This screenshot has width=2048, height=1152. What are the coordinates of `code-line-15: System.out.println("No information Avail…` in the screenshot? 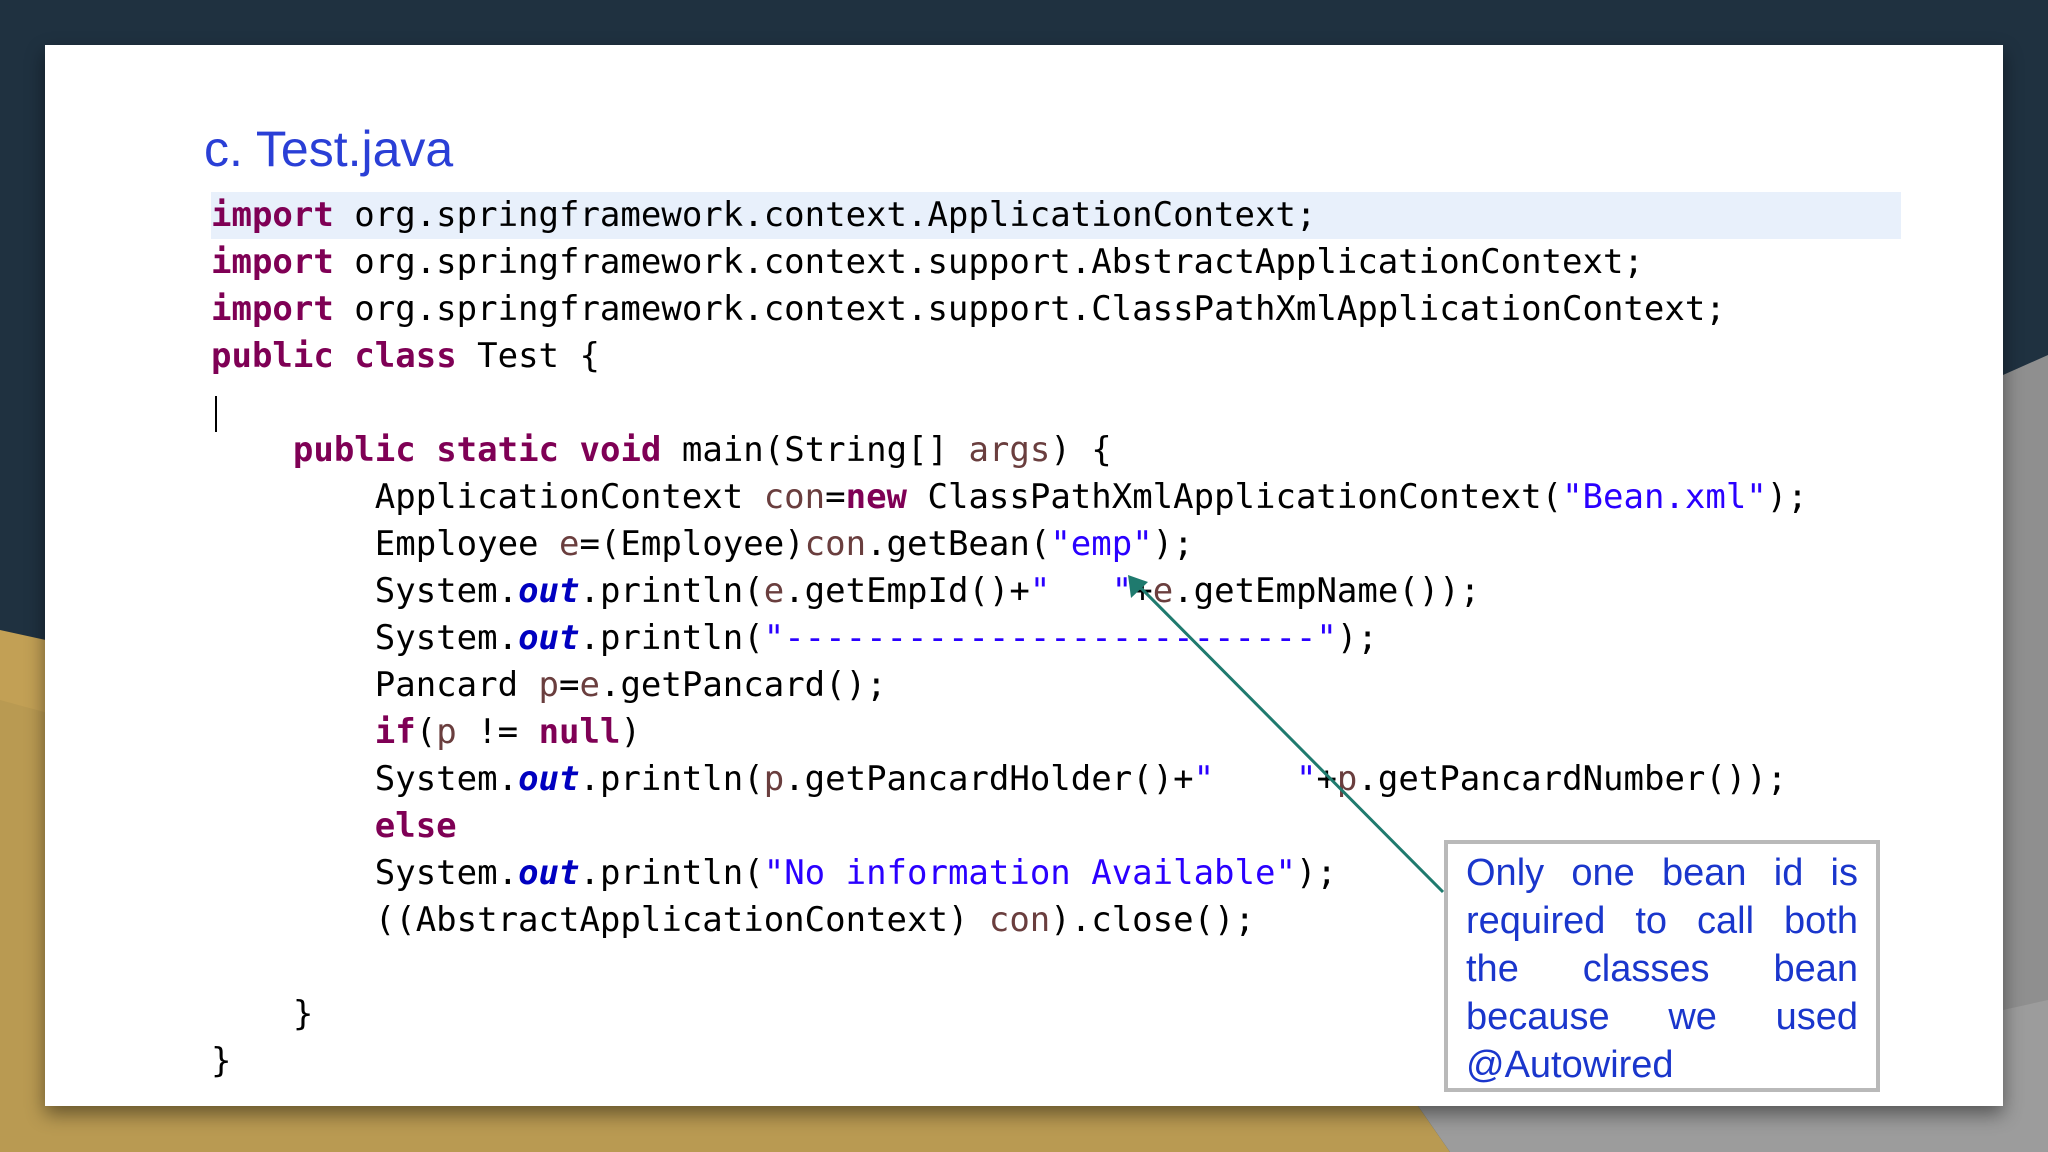 It's located at (774, 873).